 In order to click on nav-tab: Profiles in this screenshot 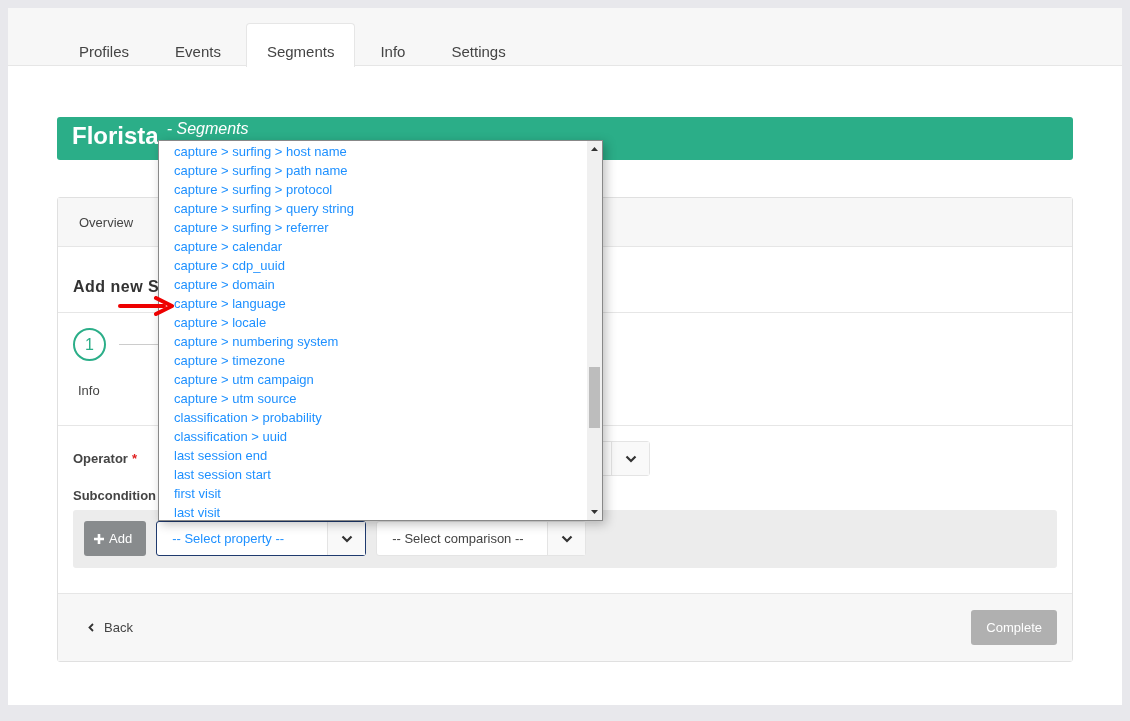, I will do `click(104, 44)`.